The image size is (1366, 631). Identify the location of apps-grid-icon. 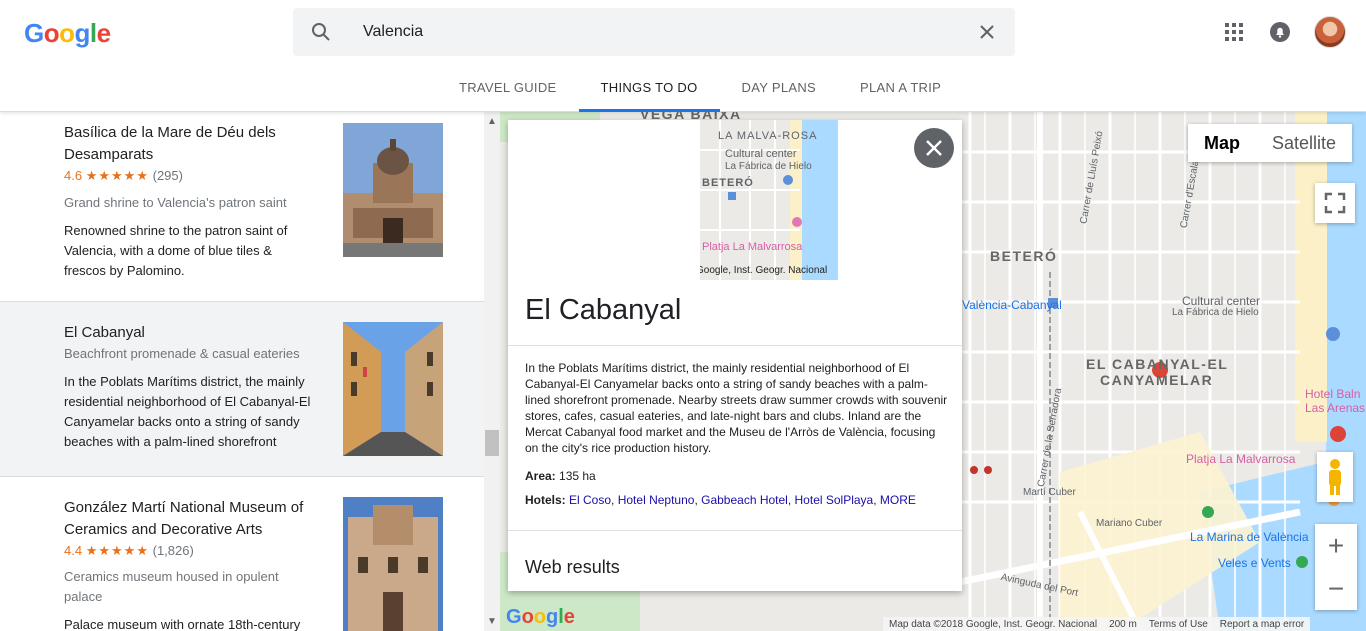
(1234, 32).